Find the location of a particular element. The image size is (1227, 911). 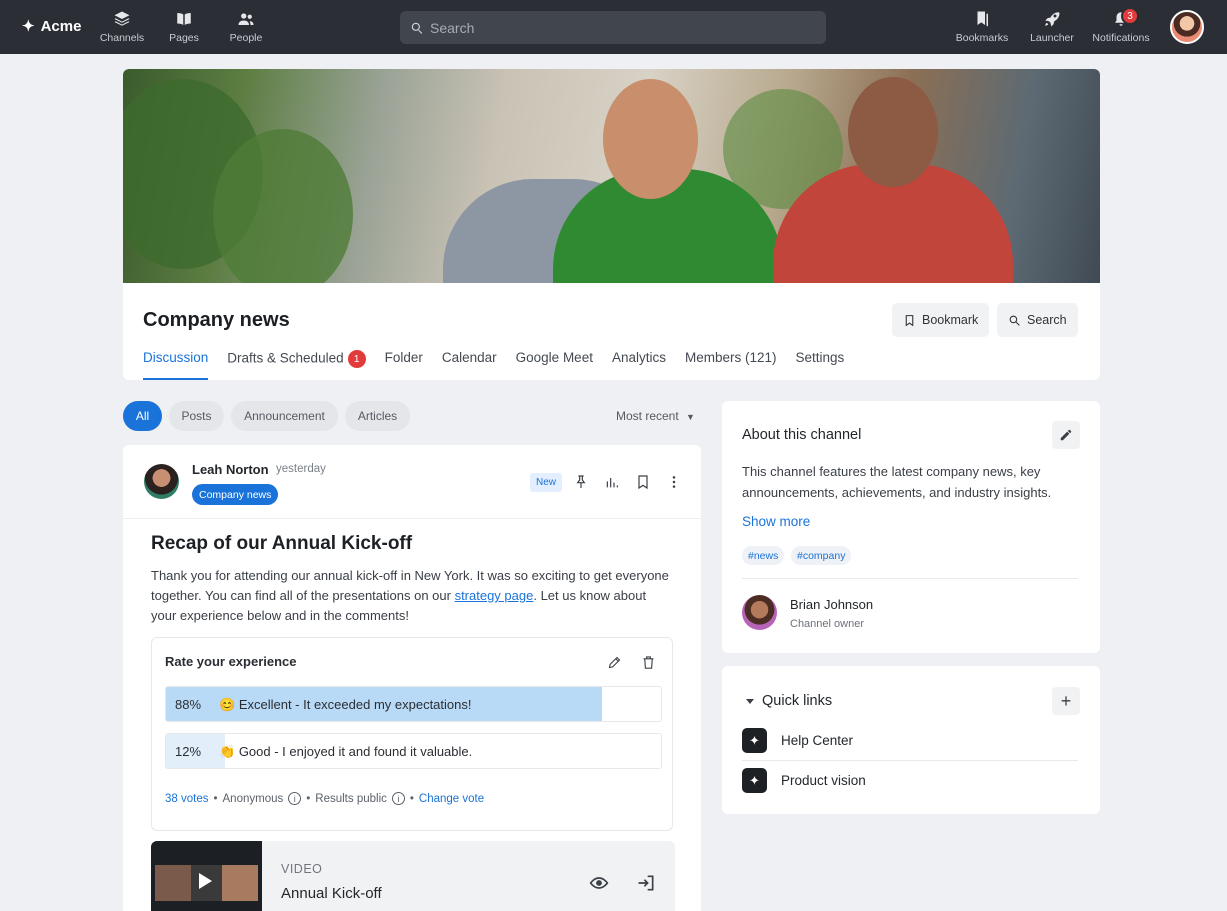

tab-settings: Settings is located at coordinates (820, 365).